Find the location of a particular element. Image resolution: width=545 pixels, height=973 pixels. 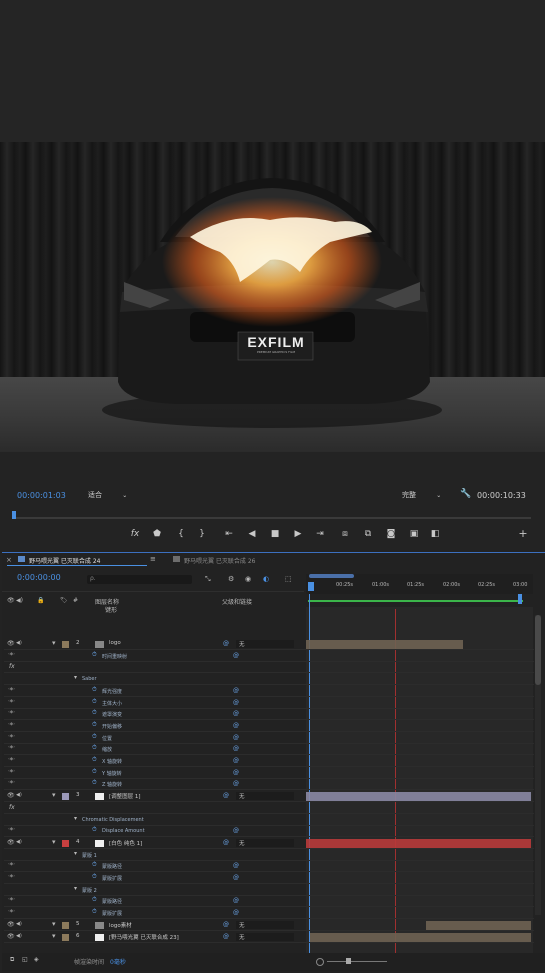

property-row: ▾ Chromatic Displacement is located at coordinates (269, 820).